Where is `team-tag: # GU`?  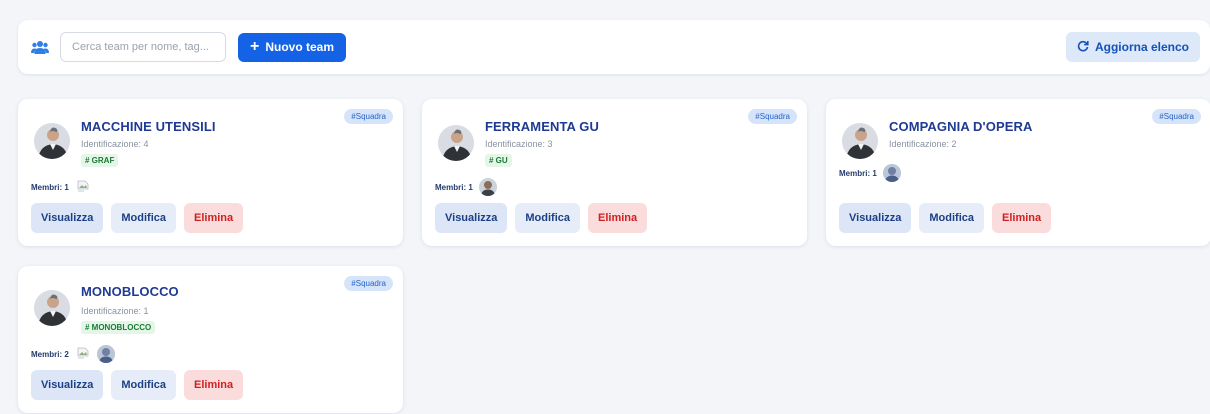 team-tag: # GU is located at coordinates (498, 160).